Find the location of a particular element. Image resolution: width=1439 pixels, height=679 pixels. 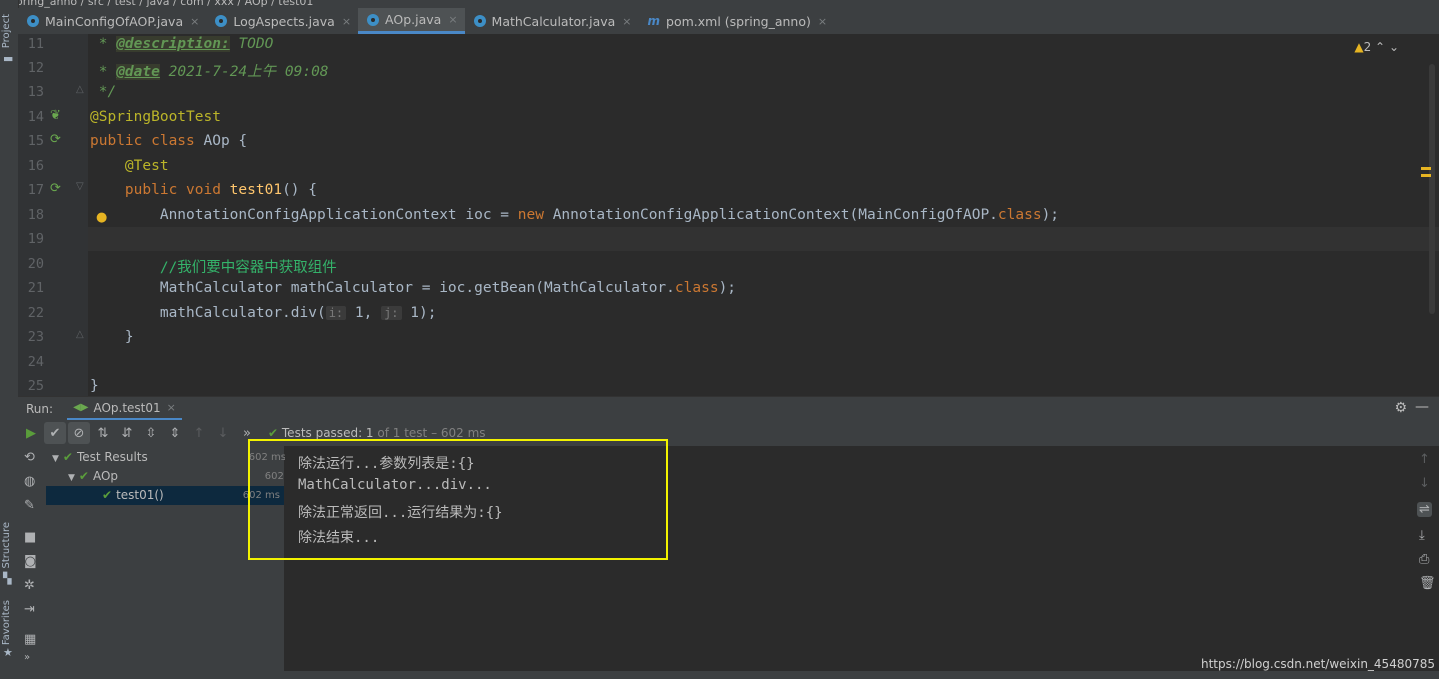

stop-icon: ■ is located at coordinates (30, 537).